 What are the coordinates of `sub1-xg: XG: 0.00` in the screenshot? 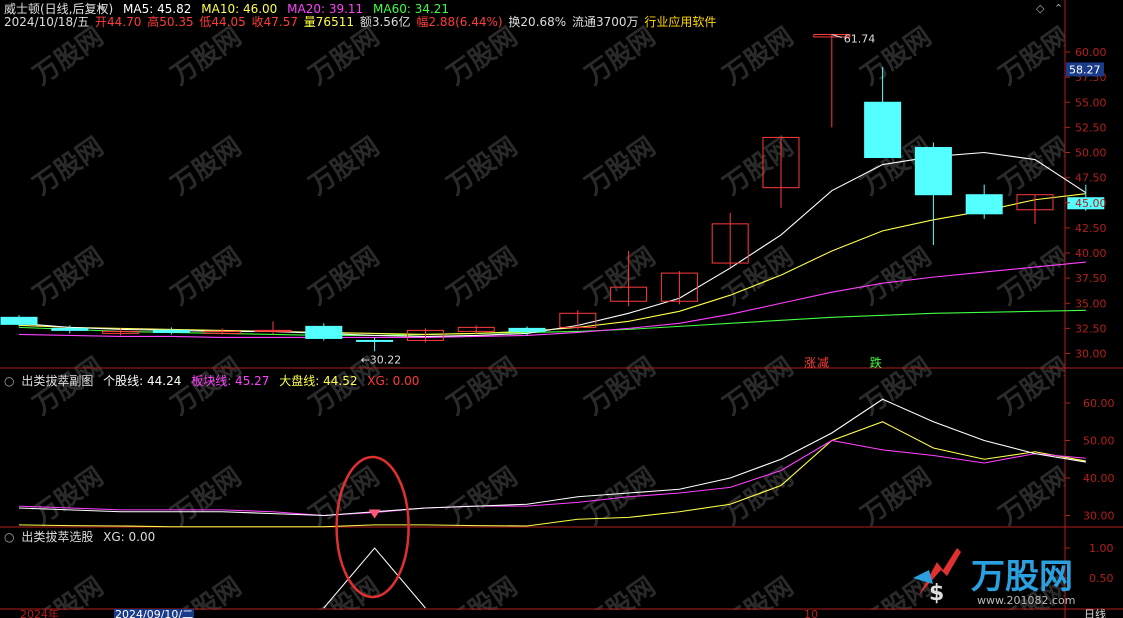 It's located at (393, 381).